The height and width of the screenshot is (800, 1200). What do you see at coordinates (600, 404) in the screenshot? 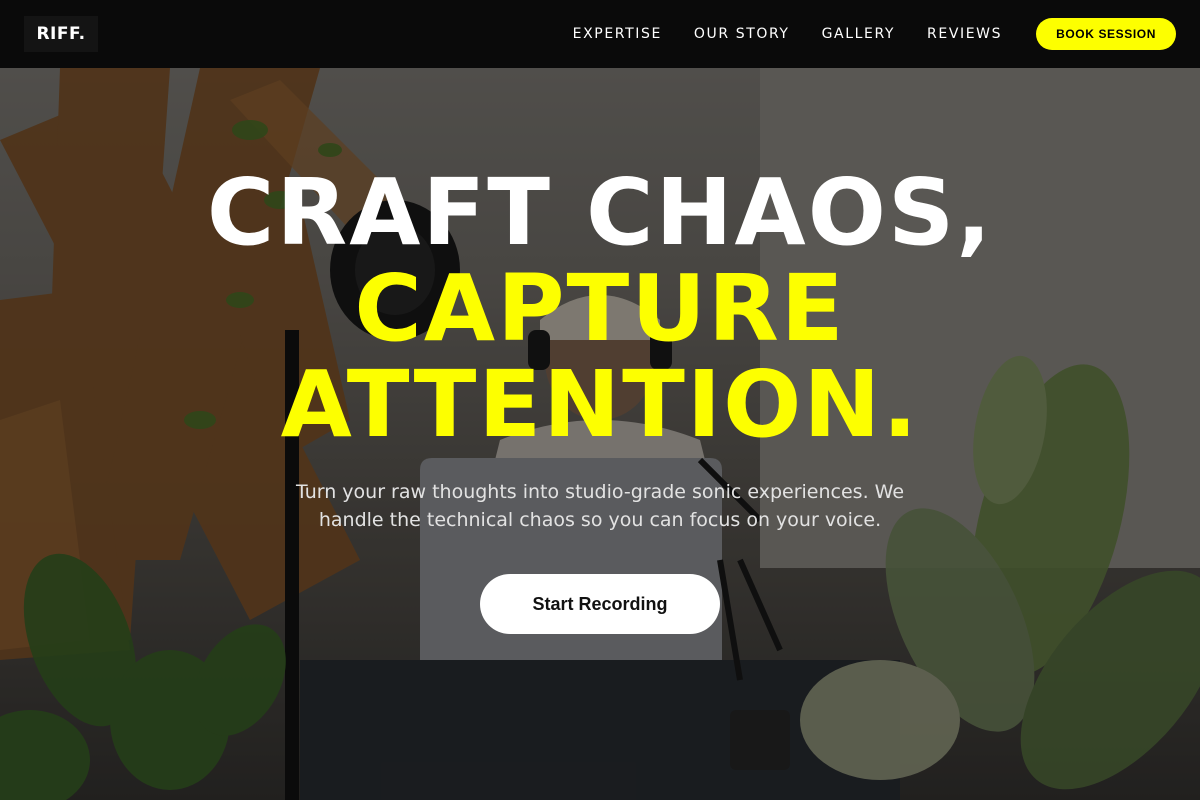
I see `headline-line-3: ATTENTION.` at bounding box center [600, 404].